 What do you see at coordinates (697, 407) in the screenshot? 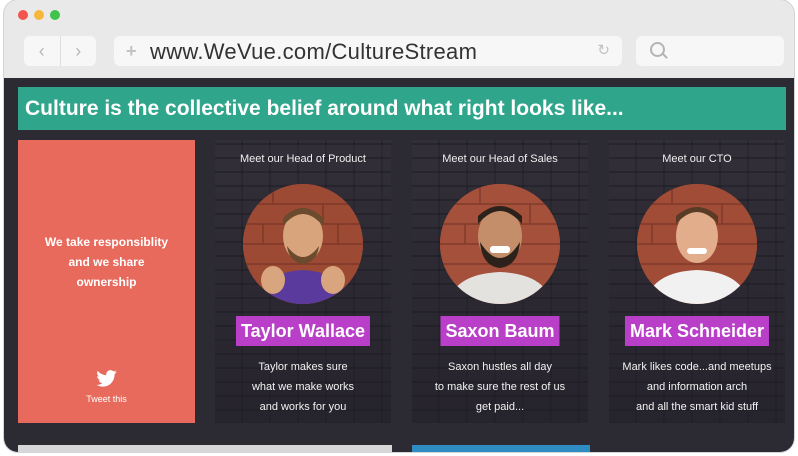
I see `bio-line: and all the smart kid stuff` at bounding box center [697, 407].